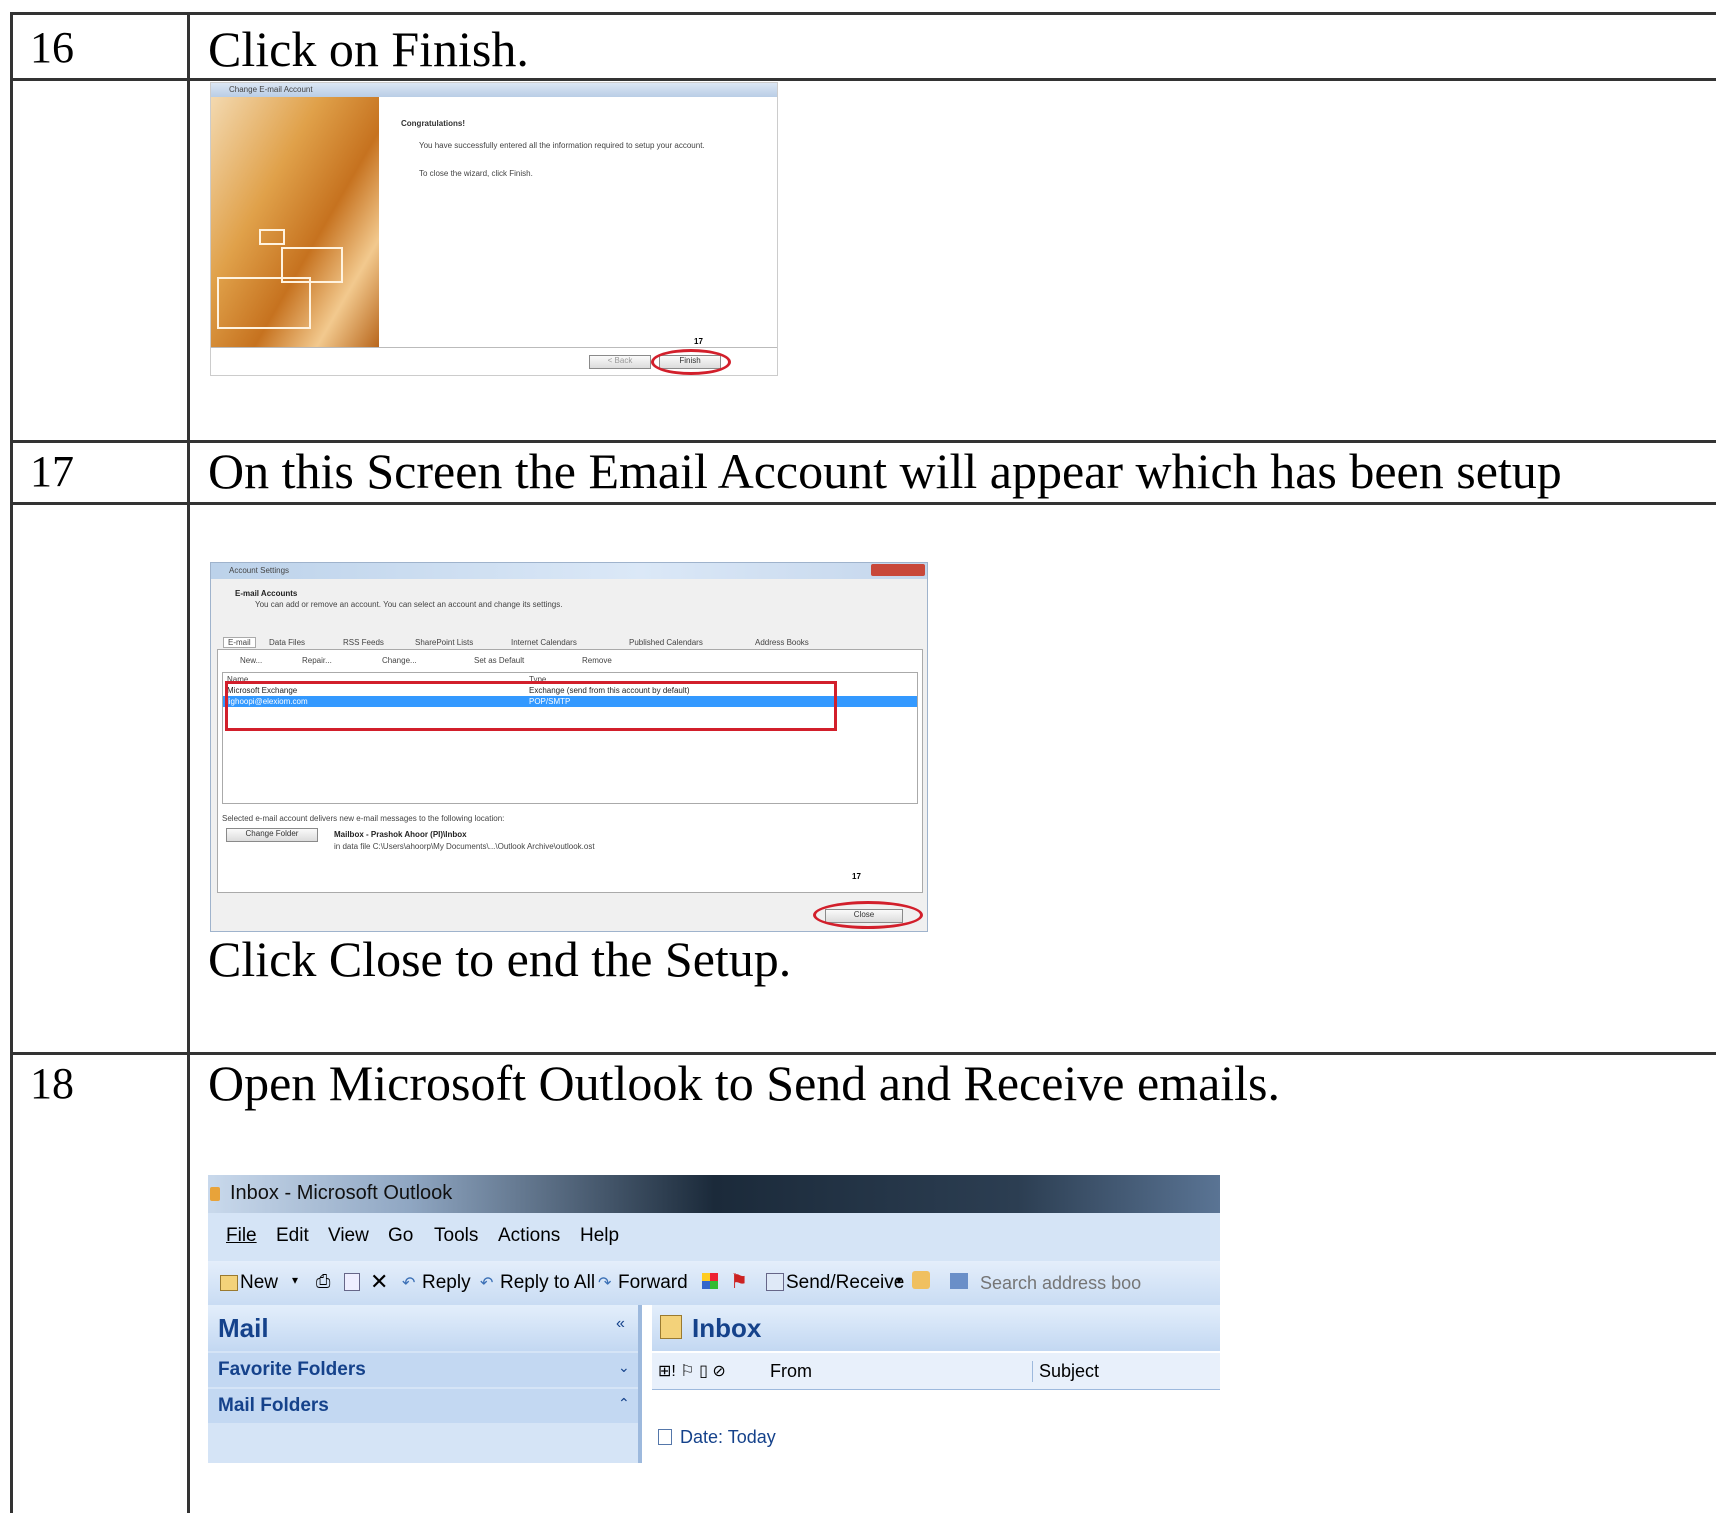 Image resolution: width=1716 pixels, height=1513 pixels. I want to click on step-number: 18, so click(52, 1083).